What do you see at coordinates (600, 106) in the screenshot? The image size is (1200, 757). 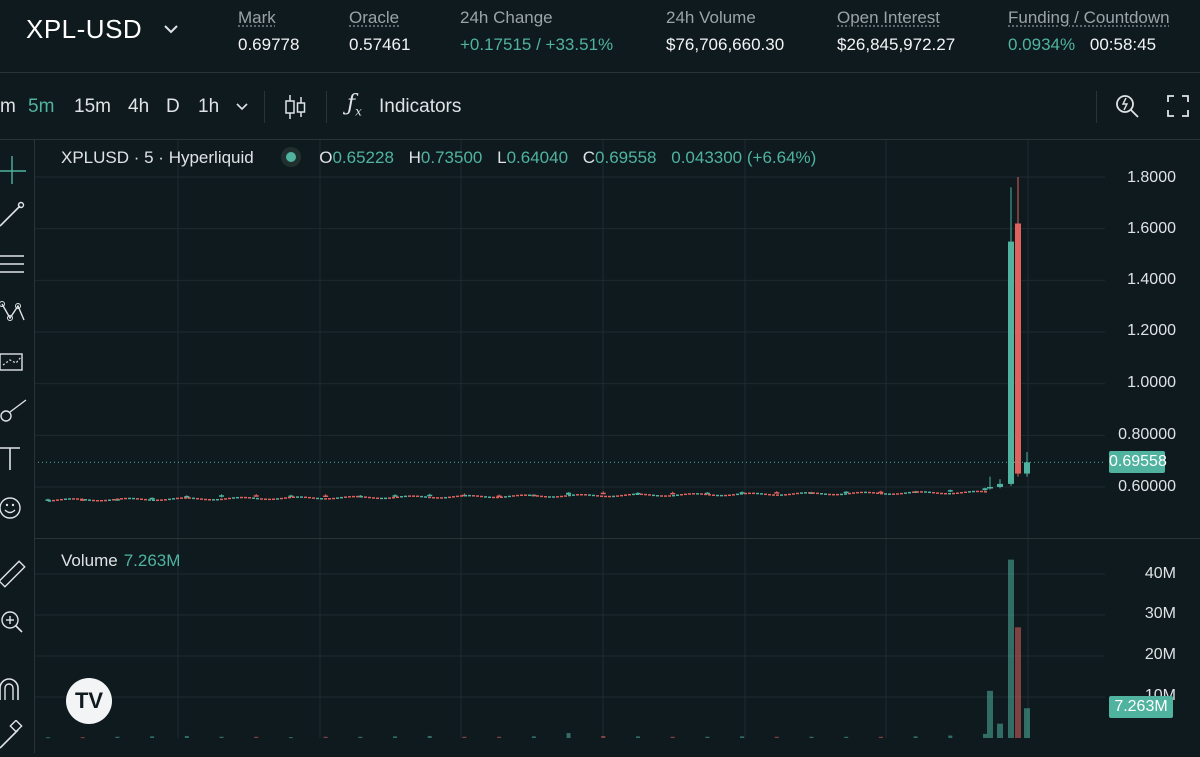 I see `chart-toolbar: m 5m 15m 4h D 1h ƒx Indicators` at bounding box center [600, 106].